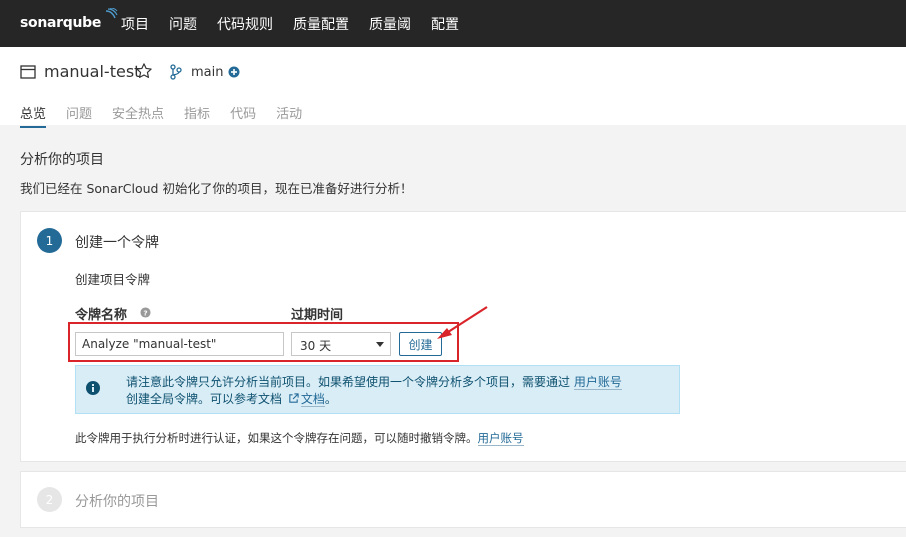 Image resolution: width=906 pixels, height=537 pixels. I want to click on page-title: 分析你的项目, so click(62, 160).